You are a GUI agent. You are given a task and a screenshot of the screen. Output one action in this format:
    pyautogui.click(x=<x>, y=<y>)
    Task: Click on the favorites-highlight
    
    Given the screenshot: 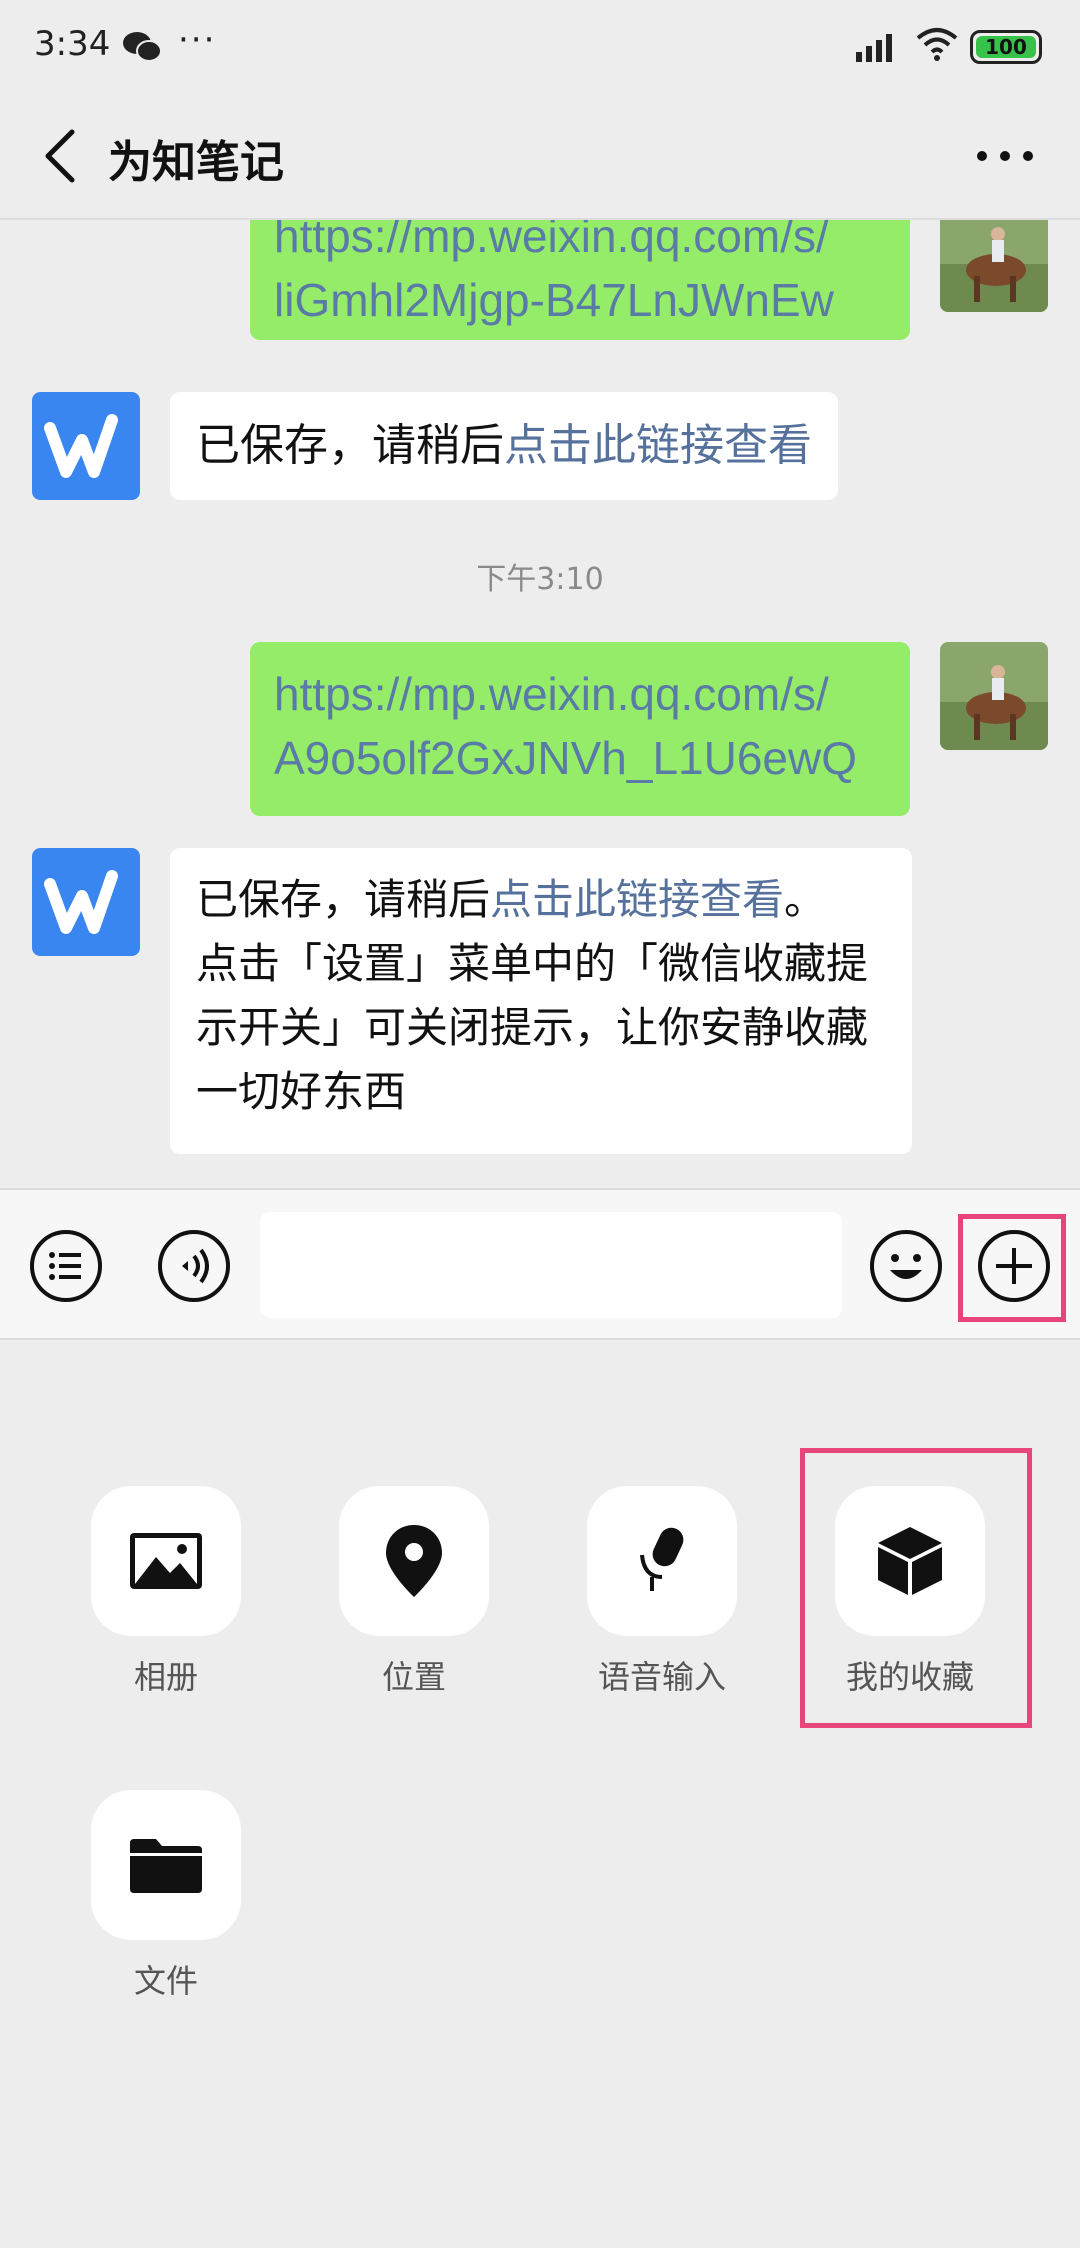 What is the action you would take?
    pyautogui.click(x=916, y=1588)
    